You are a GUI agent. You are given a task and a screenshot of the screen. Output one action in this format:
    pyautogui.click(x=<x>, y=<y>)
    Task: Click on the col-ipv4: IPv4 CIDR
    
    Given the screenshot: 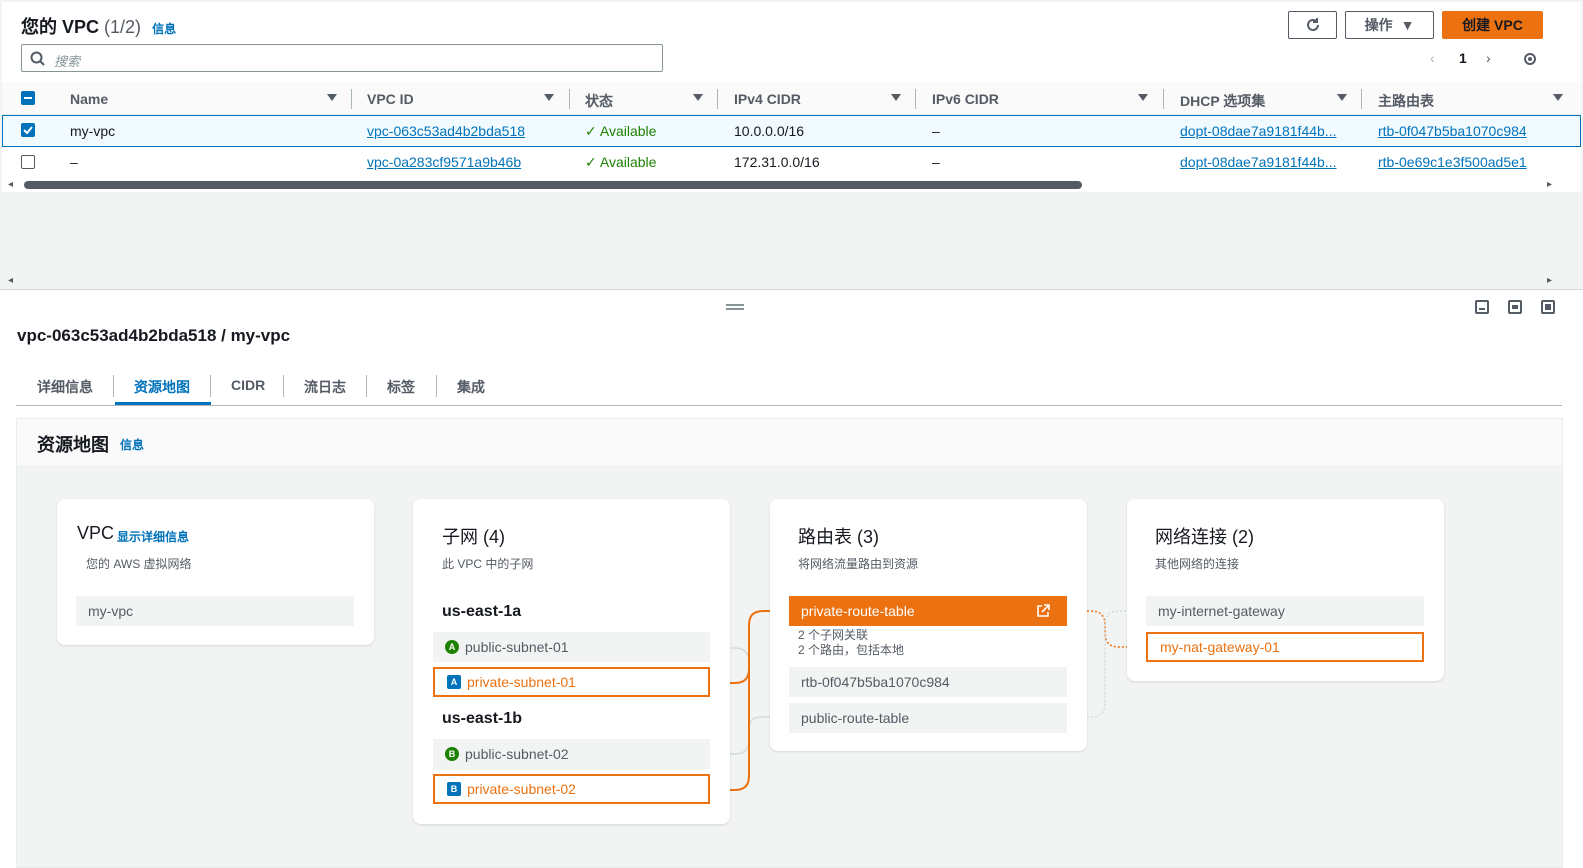 What is the action you would take?
    pyautogui.click(x=767, y=99)
    